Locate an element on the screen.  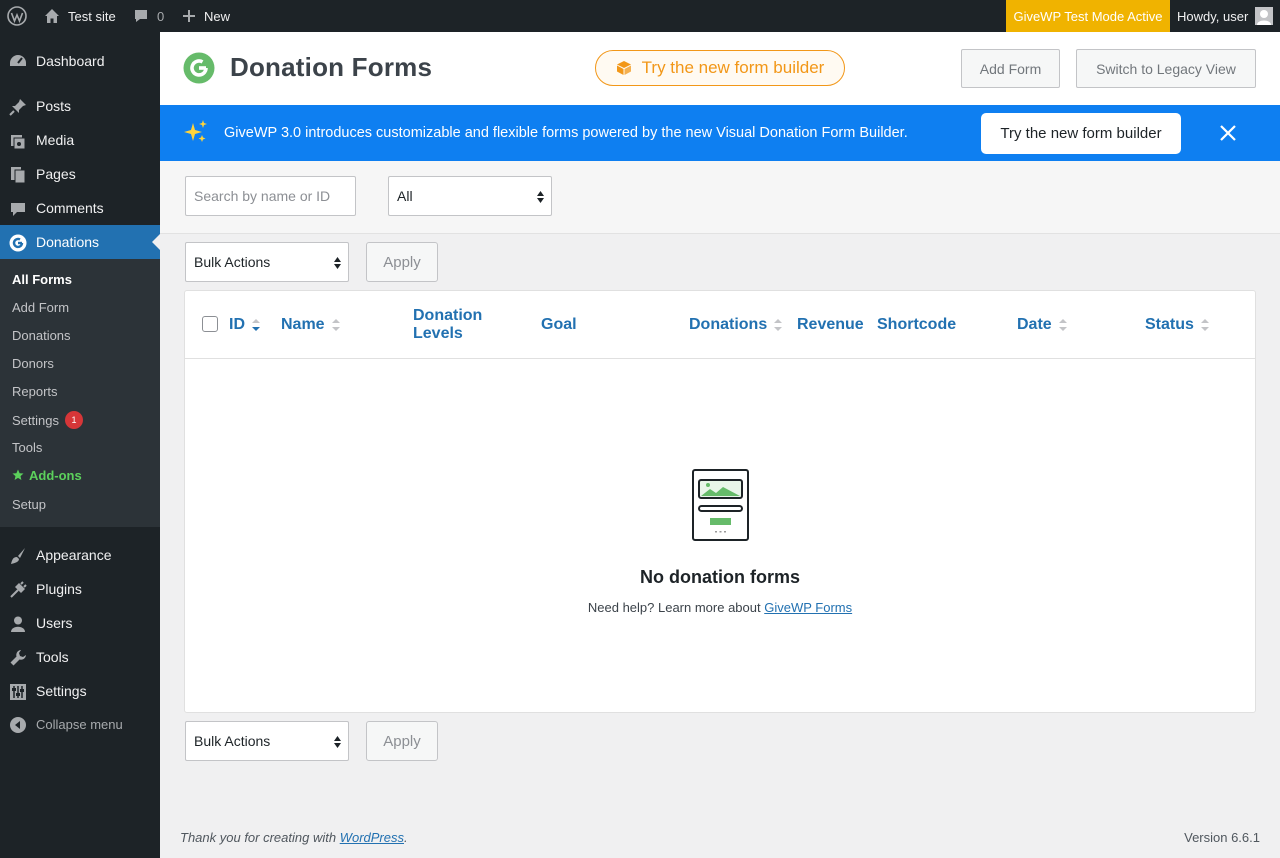
avatar is located at coordinates (1264, 16).